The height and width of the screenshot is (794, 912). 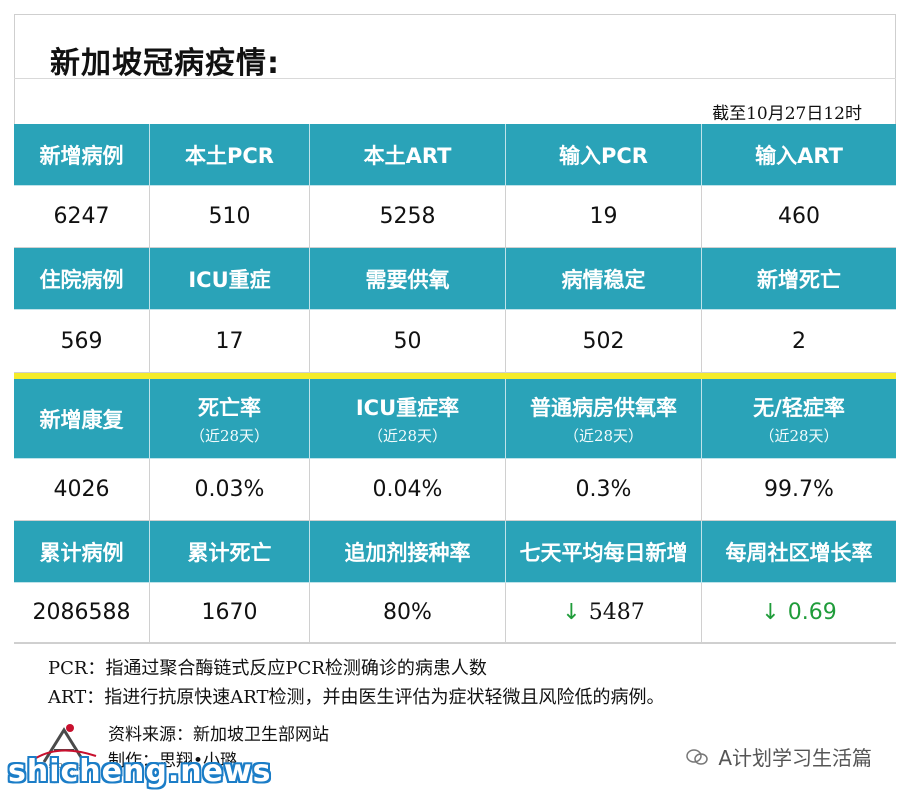 I want to click on note-art: ART：指进行抗原快速ART检测，并由医生评估为症状轻微且风险低的病例。, so click(x=356, y=697).